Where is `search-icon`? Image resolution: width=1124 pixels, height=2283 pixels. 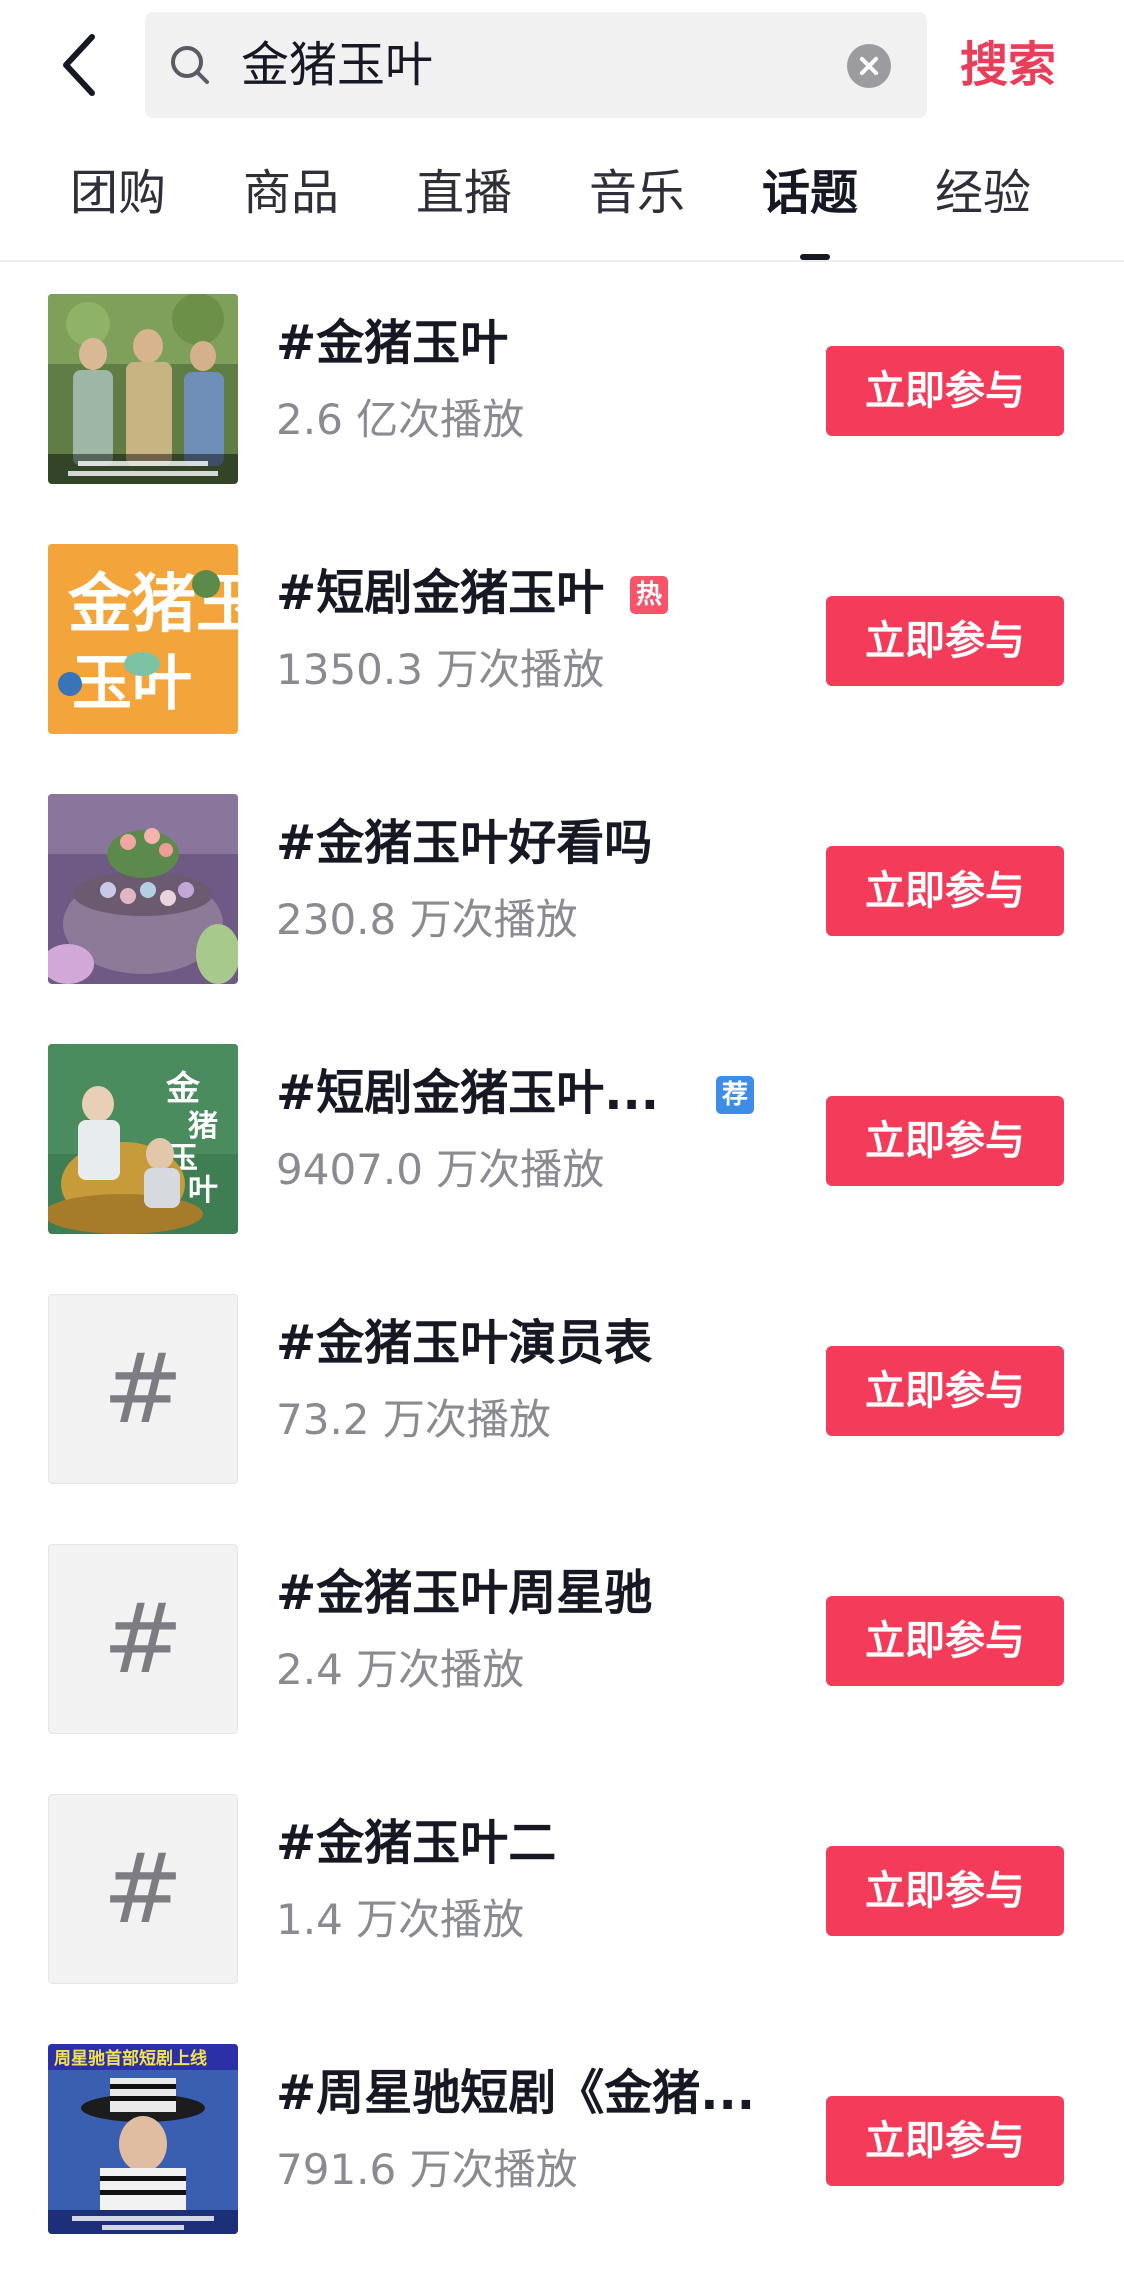
search-icon is located at coordinates (190, 65).